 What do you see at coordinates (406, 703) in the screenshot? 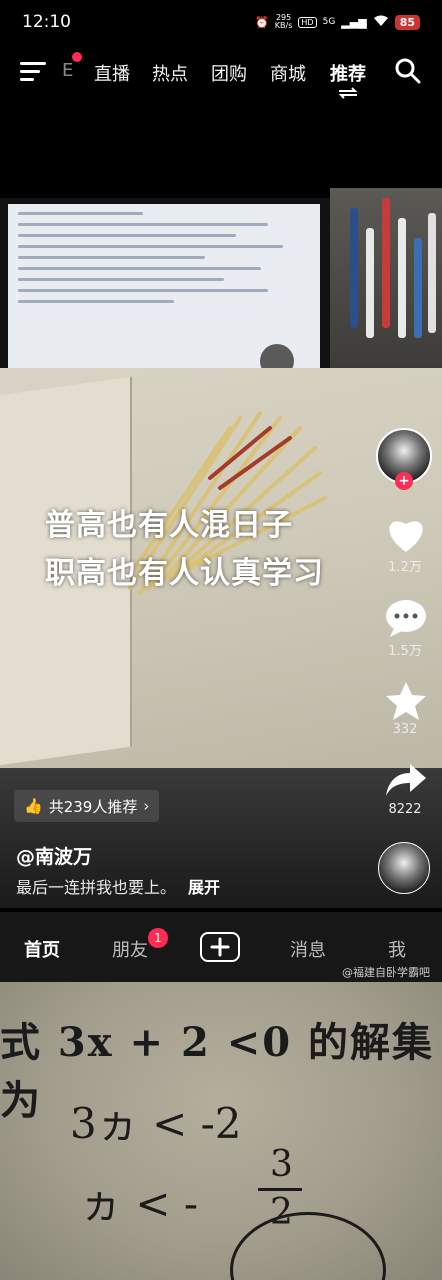
I see `favorite-star-icon` at bounding box center [406, 703].